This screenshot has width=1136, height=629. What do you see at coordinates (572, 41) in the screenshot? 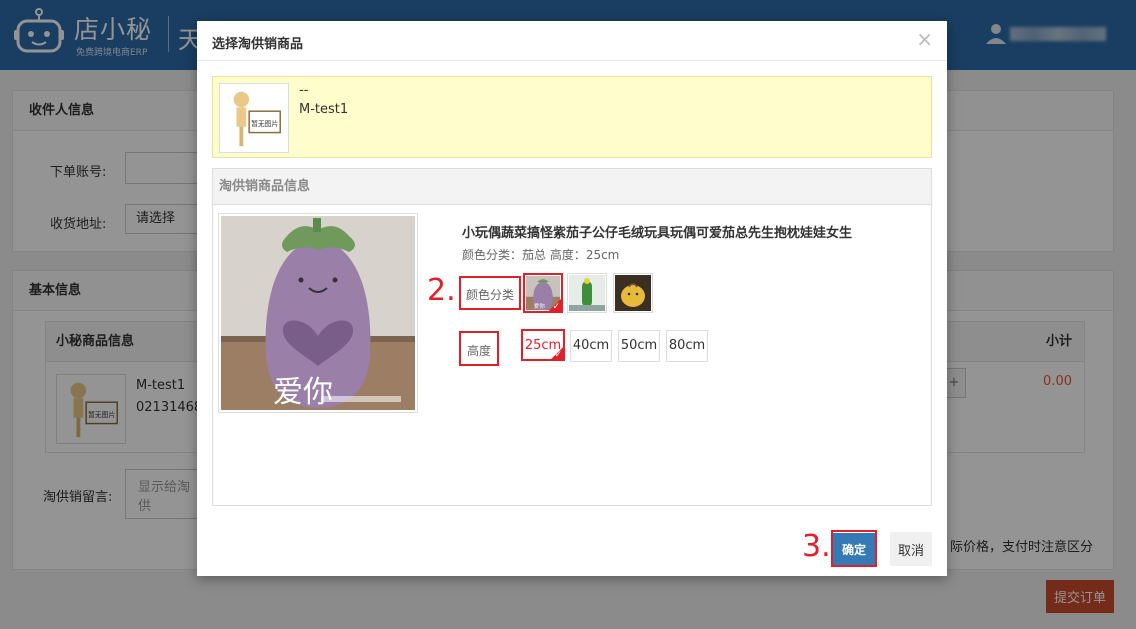
I see `modal-header: 选择淘供销商品 ×` at bounding box center [572, 41].